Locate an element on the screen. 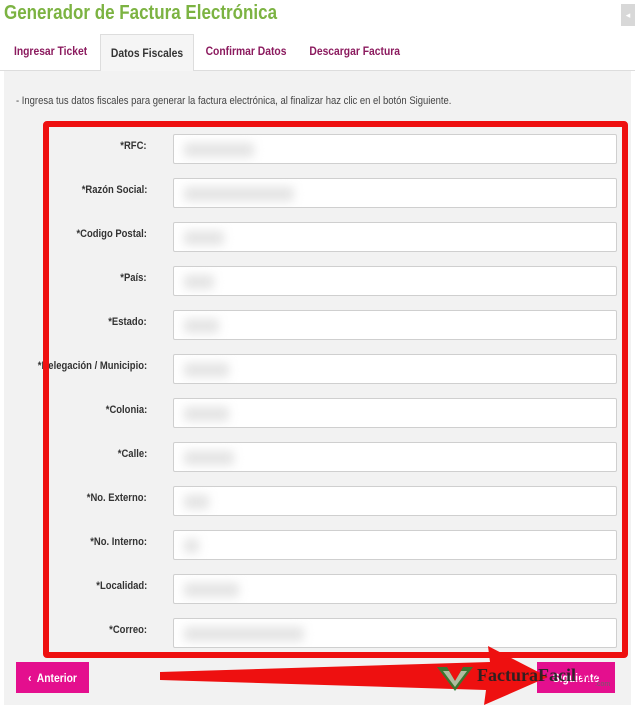 This screenshot has height=705, width=635. pais-input is located at coordinates (395, 281).